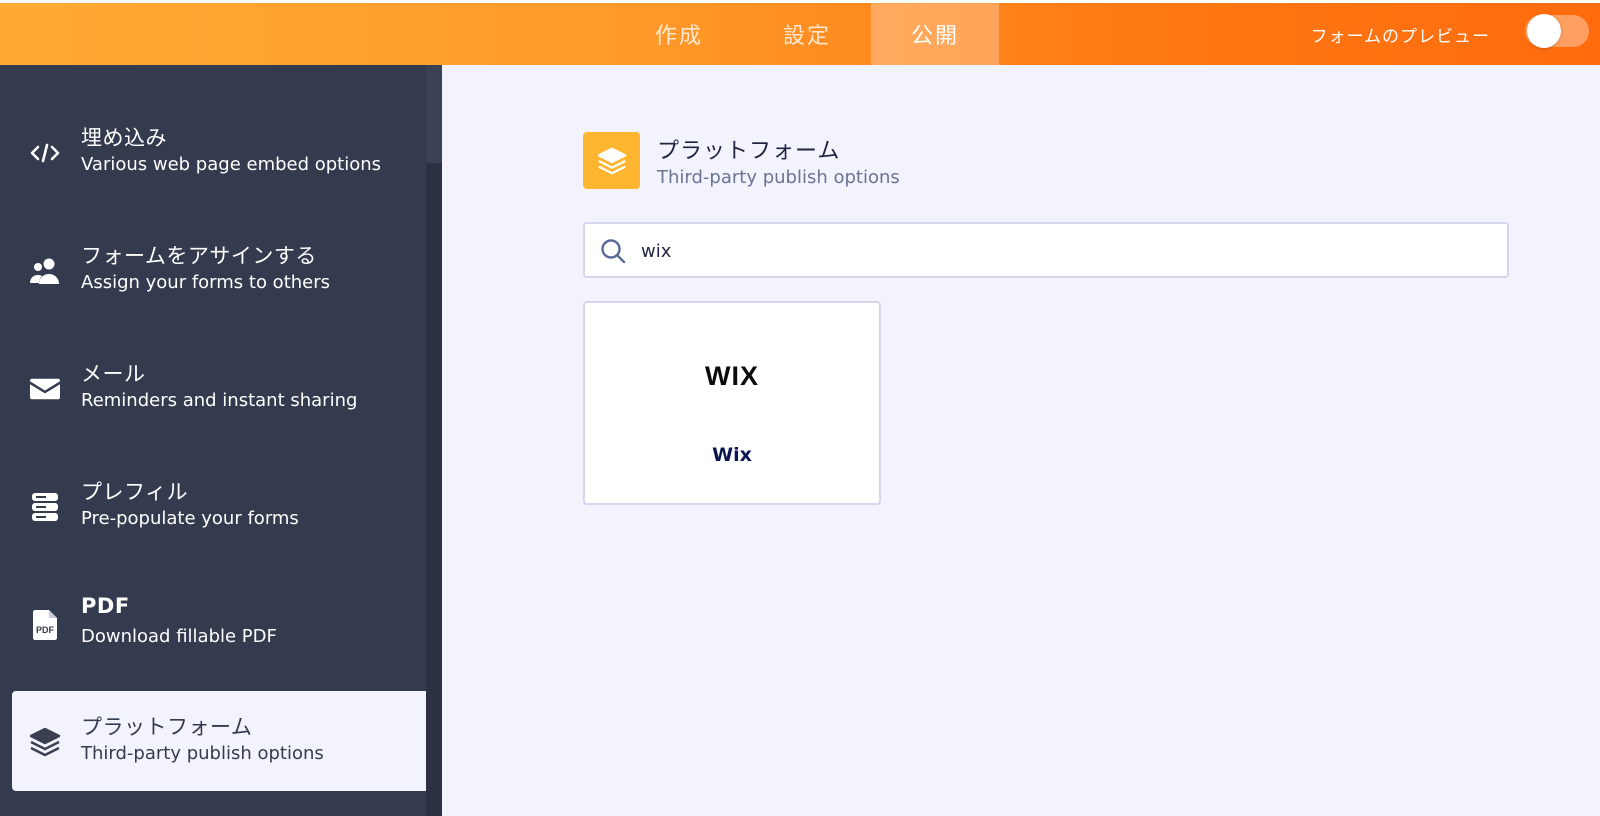 The image size is (1600, 816). I want to click on code-icon, so click(45, 153).